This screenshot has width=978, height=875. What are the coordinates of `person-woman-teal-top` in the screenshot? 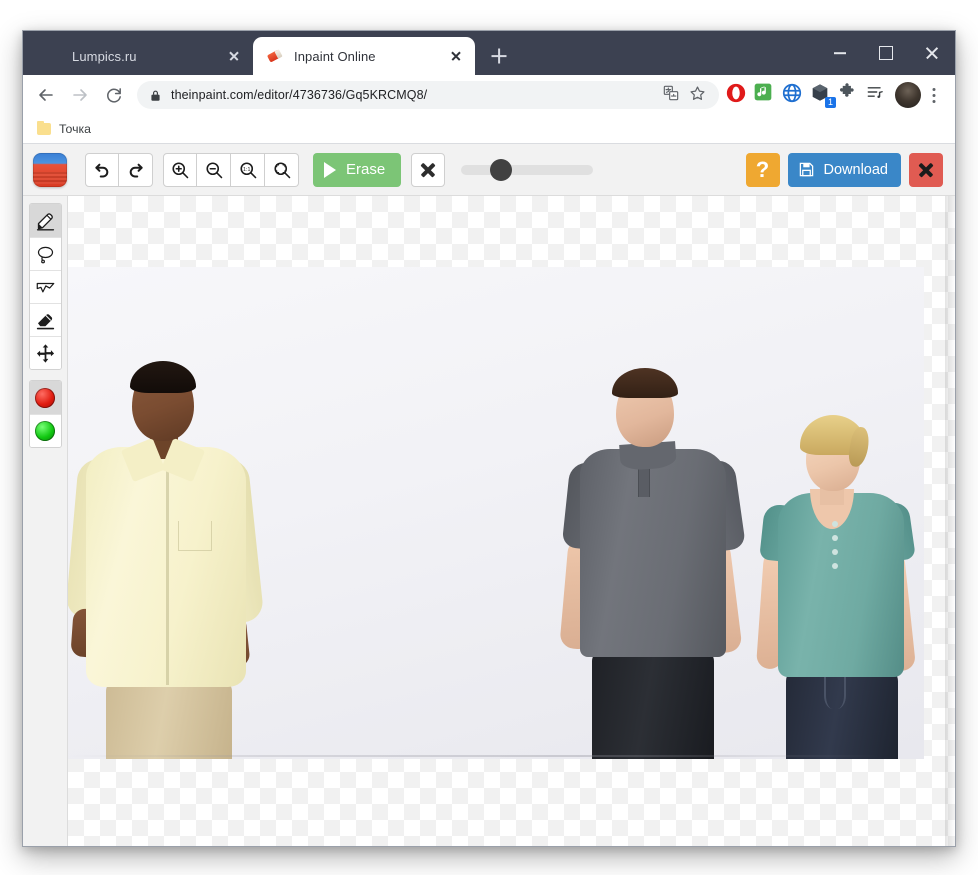 It's located at (839, 587).